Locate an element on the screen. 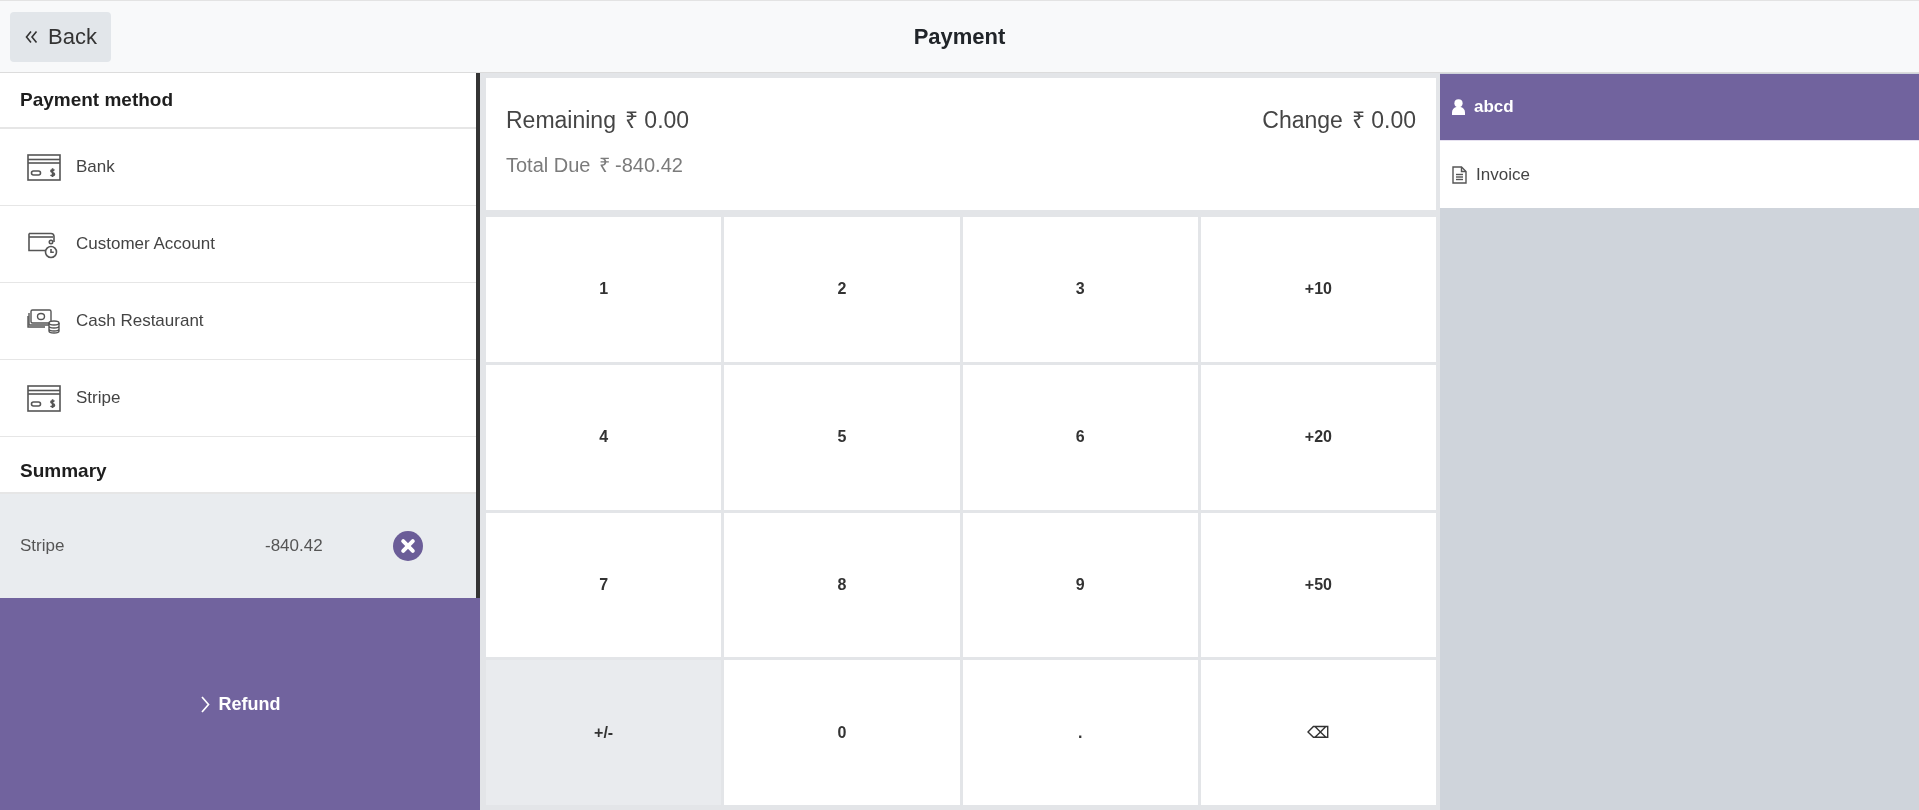 This screenshot has width=1919, height=810. double-chevron-left-icon is located at coordinates (31, 36).